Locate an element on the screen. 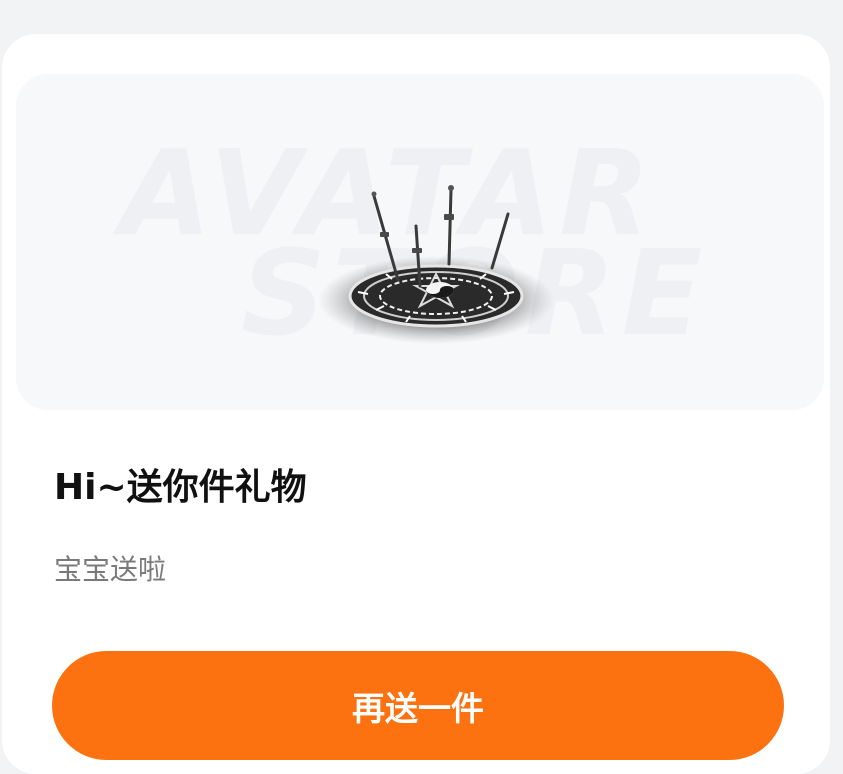 Image resolution: width=843 pixels, height=774 pixels. magic-circle-icon is located at coordinates (436, 264).